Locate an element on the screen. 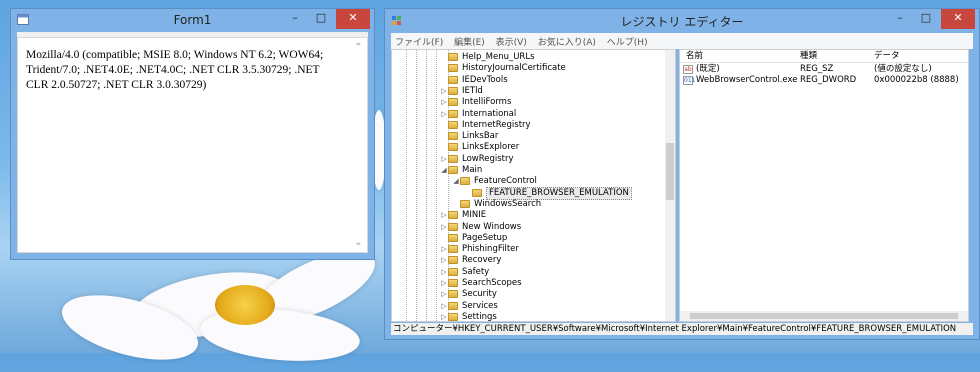 This screenshot has width=980, height=372. value-type: REG_DWORD is located at coordinates (828, 80).